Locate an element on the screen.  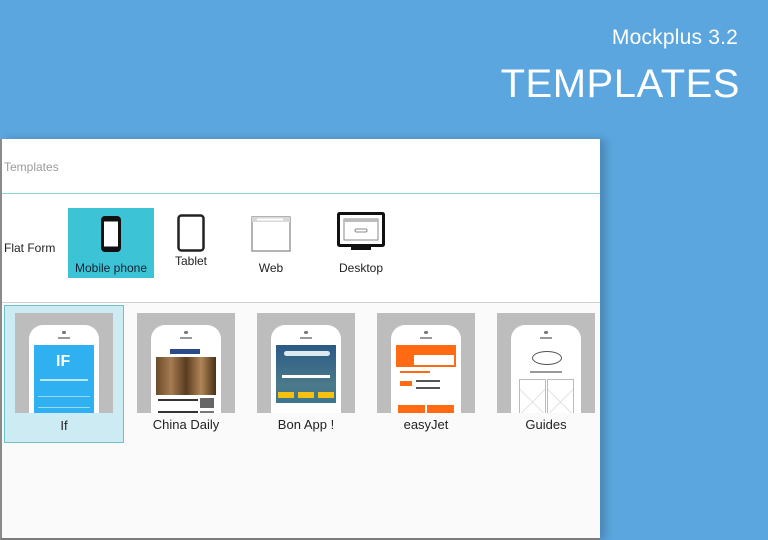
brand-subtitle: Mockplus 3.2 is located at coordinates (674, 37).